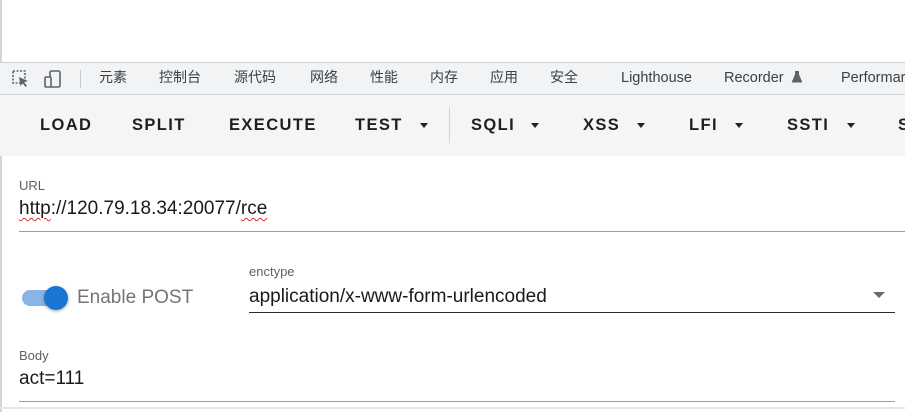  What do you see at coordinates (180, 78) in the screenshot?
I see `tab-console: 控制台` at bounding box center [180, 78].